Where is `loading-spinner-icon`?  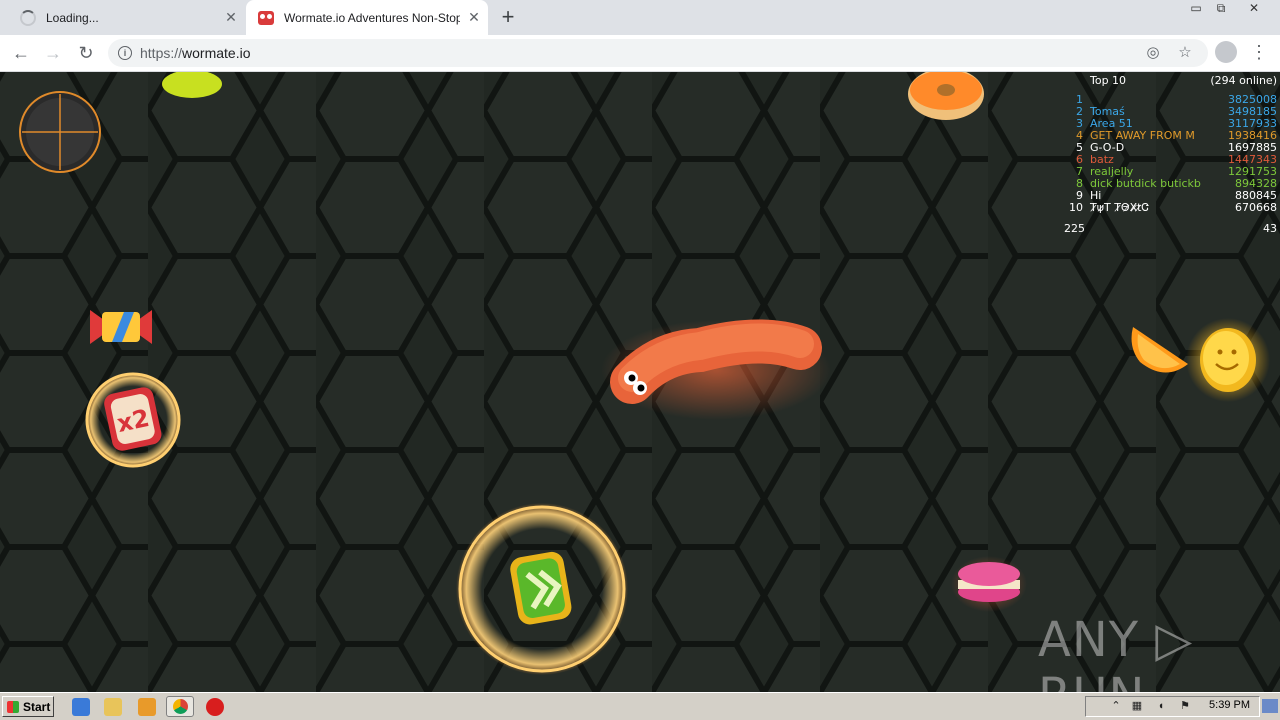
loading-spinner-icon is located at coordinates (28, 17).